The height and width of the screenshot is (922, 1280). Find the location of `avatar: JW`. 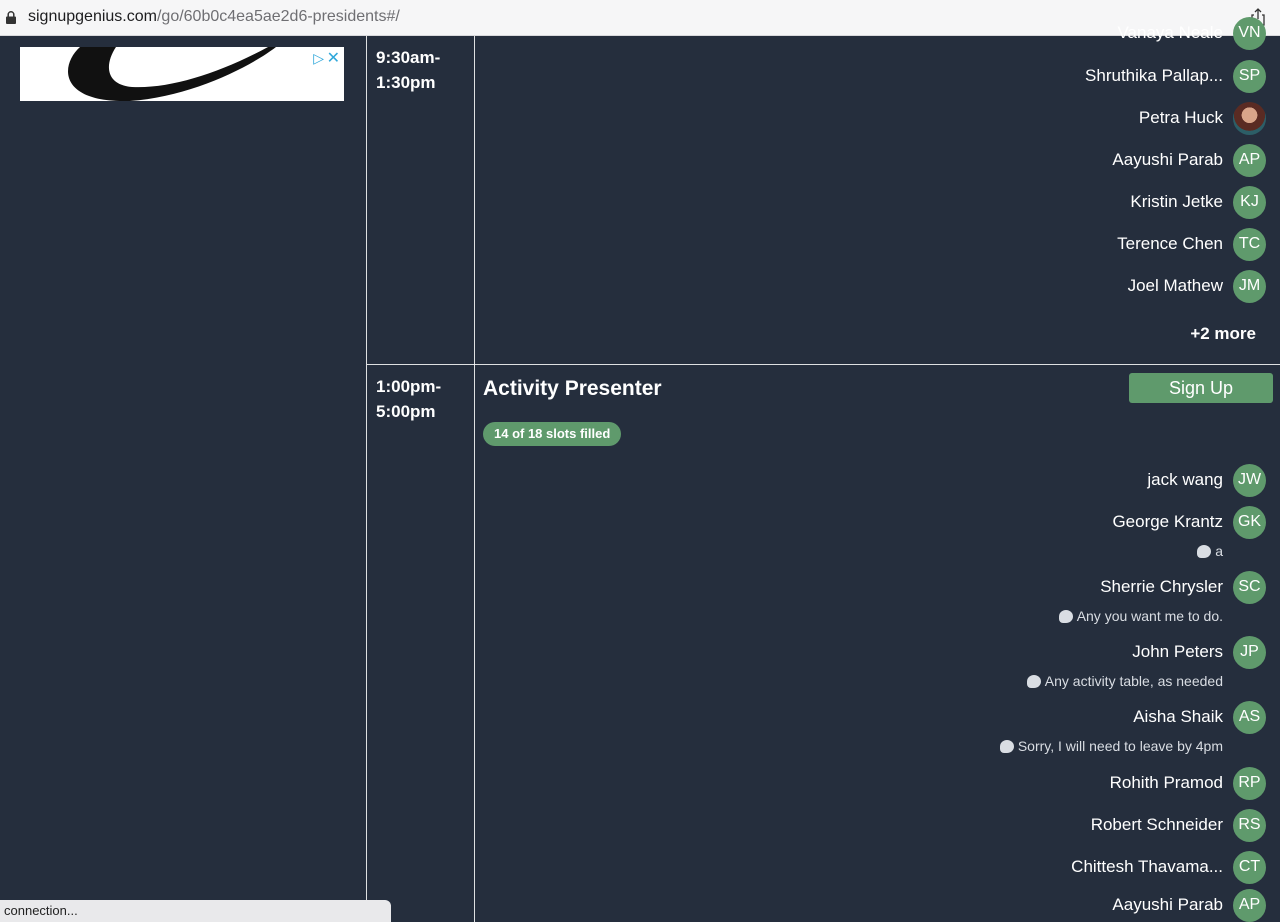

avatar: JW is located at coordinates (1249, 480).